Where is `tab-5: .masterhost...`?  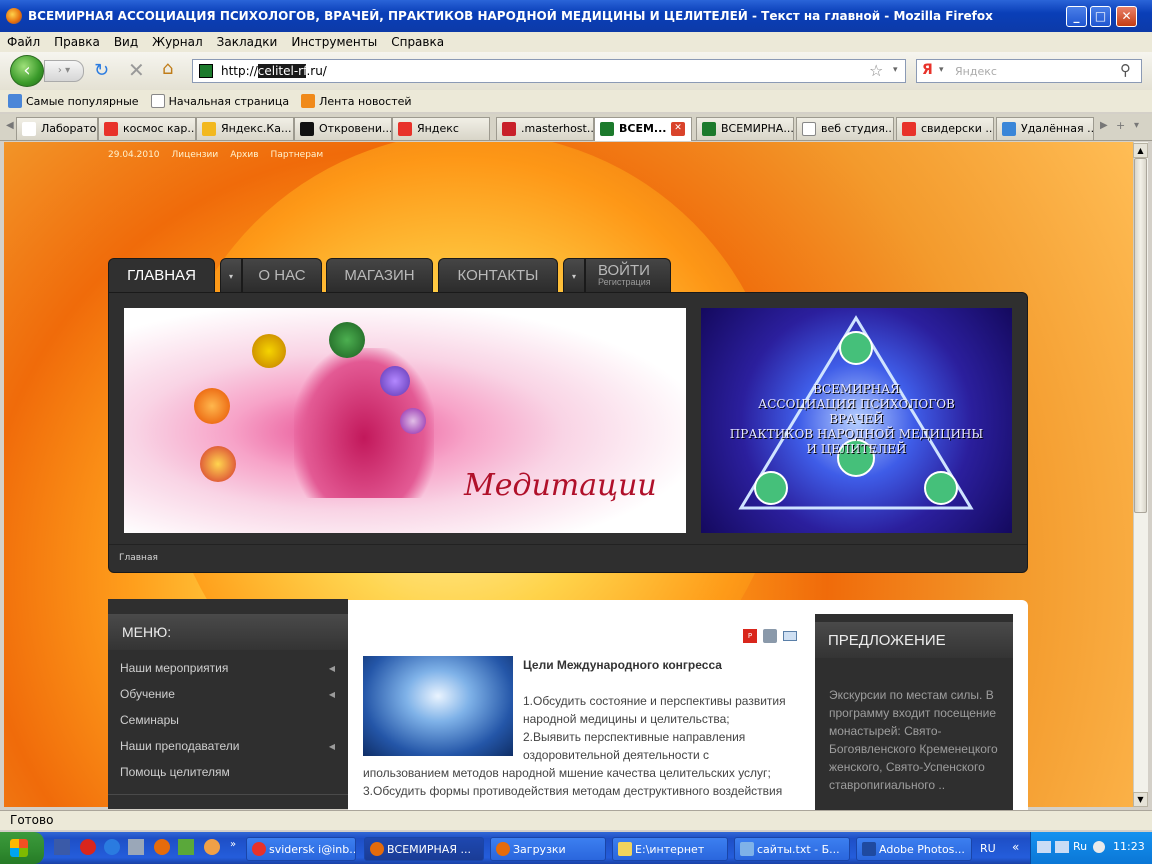 tab-5: .masterhost... is located at coordinates (545, 128).